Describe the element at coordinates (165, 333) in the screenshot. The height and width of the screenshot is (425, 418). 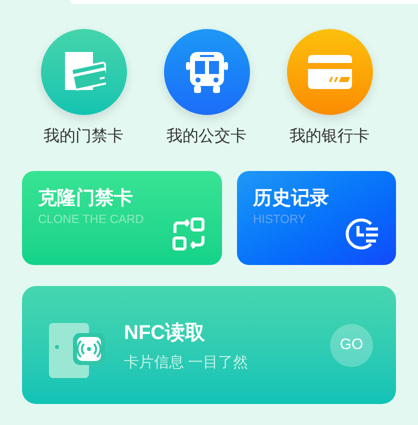
I see `nfc-title: NFC读取` at that location.